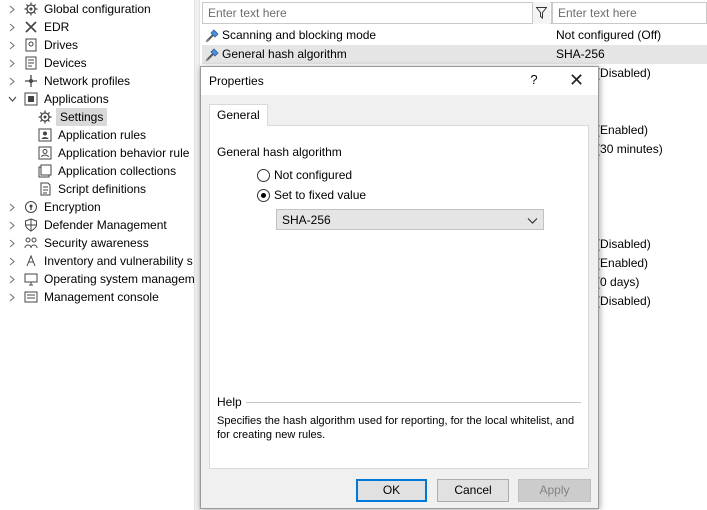 The height and width of the screenshot is (510, 707). Describe the element at coordinates (102, 135) in the screenshot. I see `tree-item-label: Application rules` at that location.